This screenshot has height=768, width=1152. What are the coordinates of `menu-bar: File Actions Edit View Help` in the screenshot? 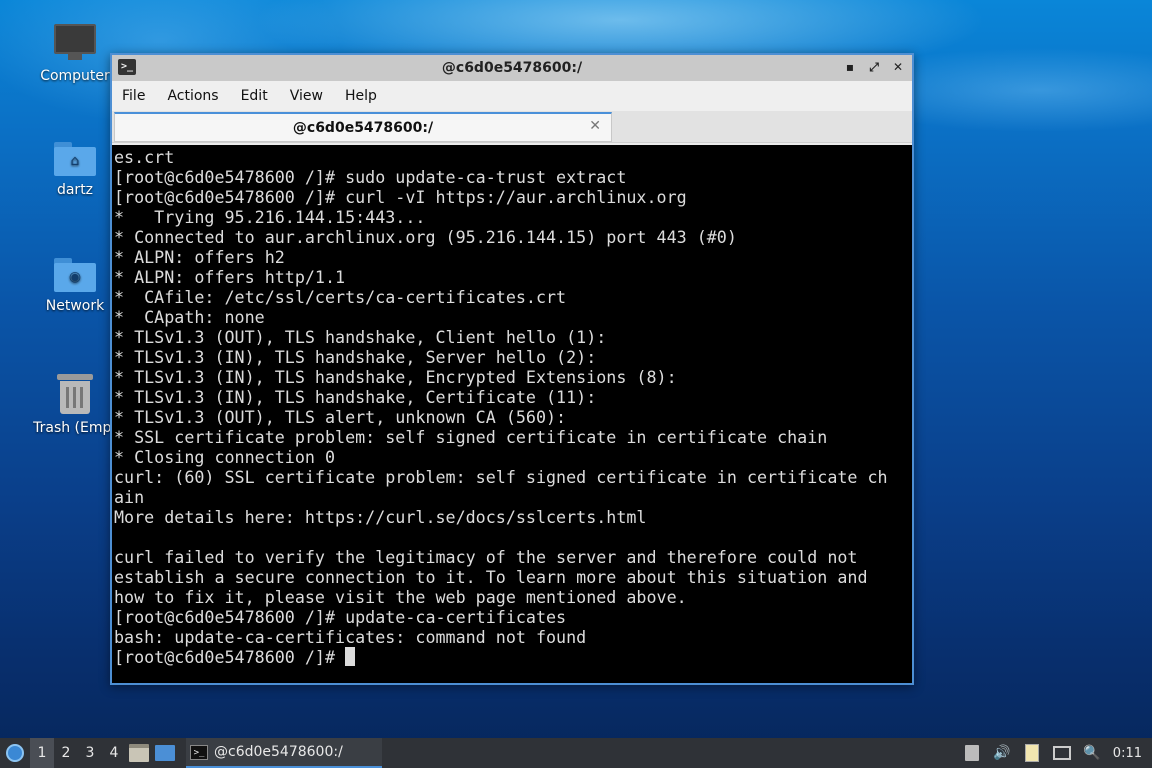 It's located at (512, 96).